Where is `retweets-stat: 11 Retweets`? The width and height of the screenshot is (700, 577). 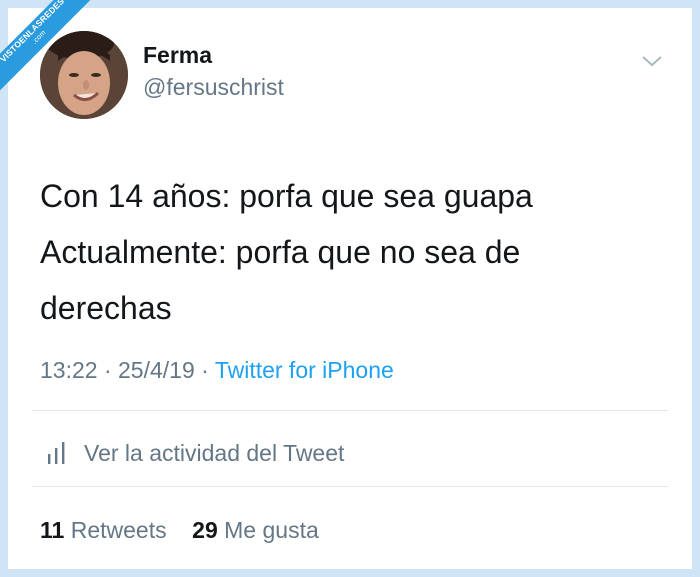
retweets-stat: 11 Retweets is located at coordinates (103, 530).